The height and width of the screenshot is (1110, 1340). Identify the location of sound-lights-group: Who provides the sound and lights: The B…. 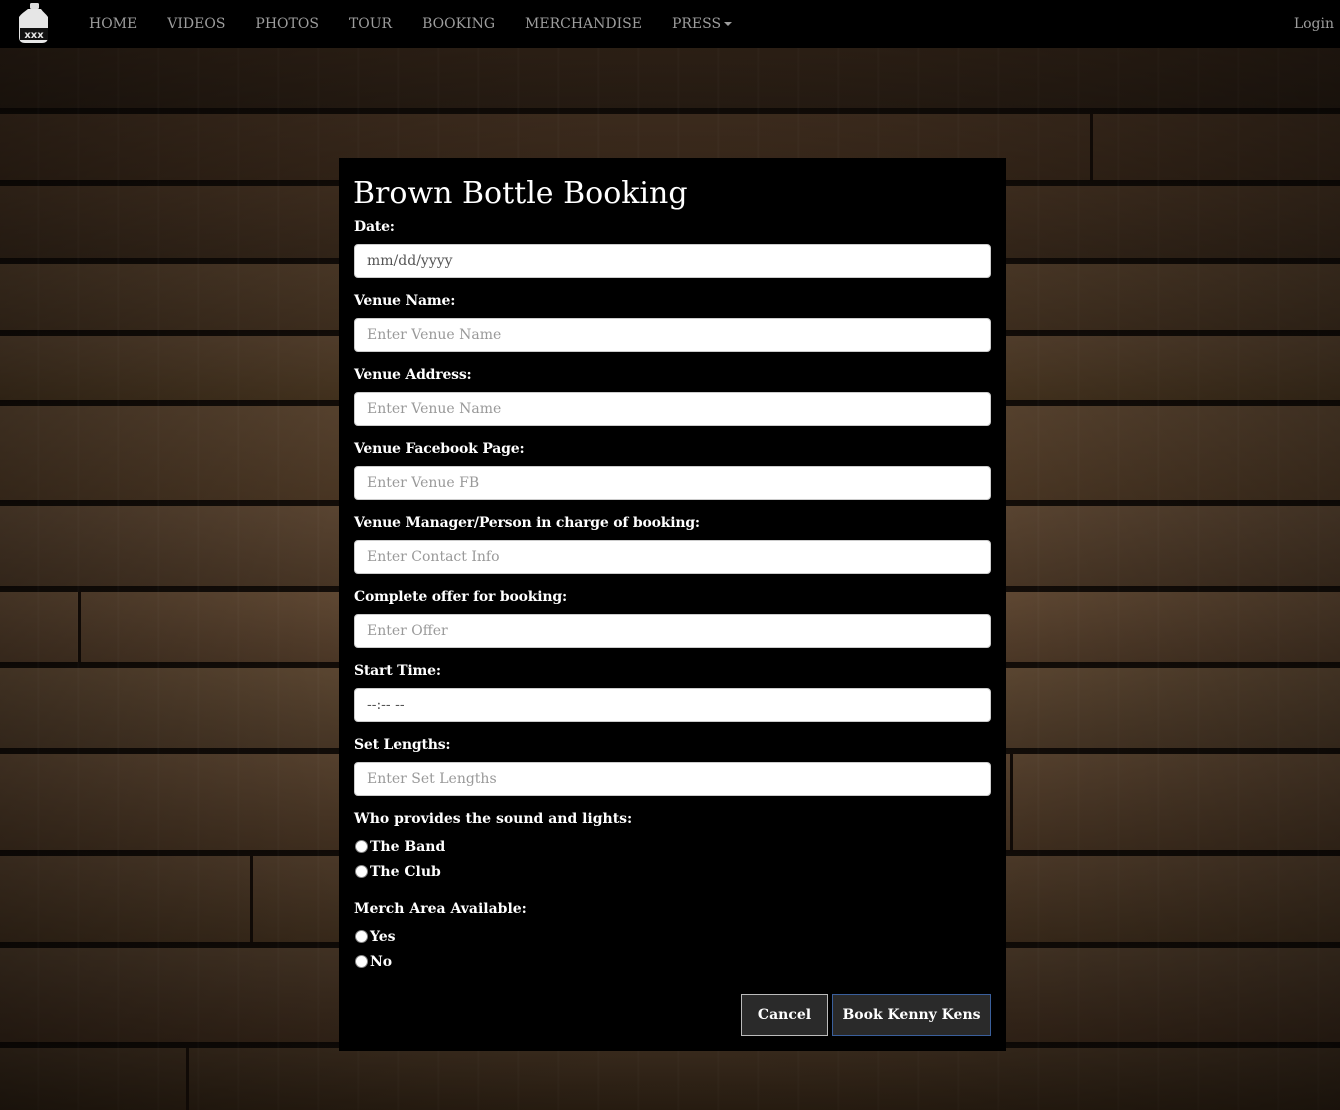
(672, 847).